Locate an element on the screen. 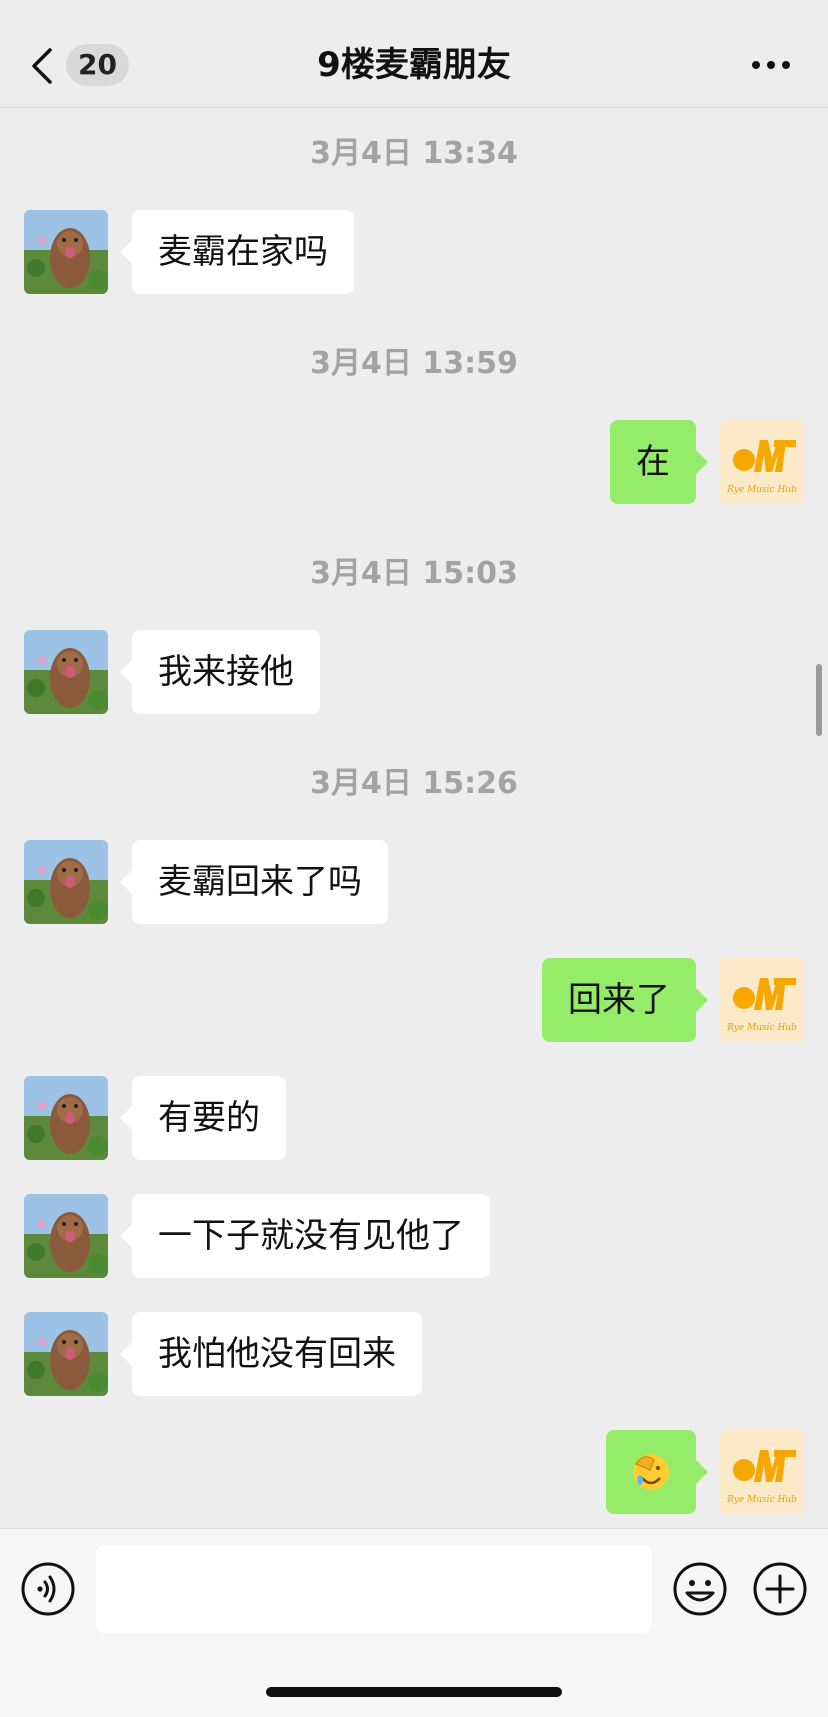  message-bubble-received: 我来接他 is located at coordinates (220, 672).